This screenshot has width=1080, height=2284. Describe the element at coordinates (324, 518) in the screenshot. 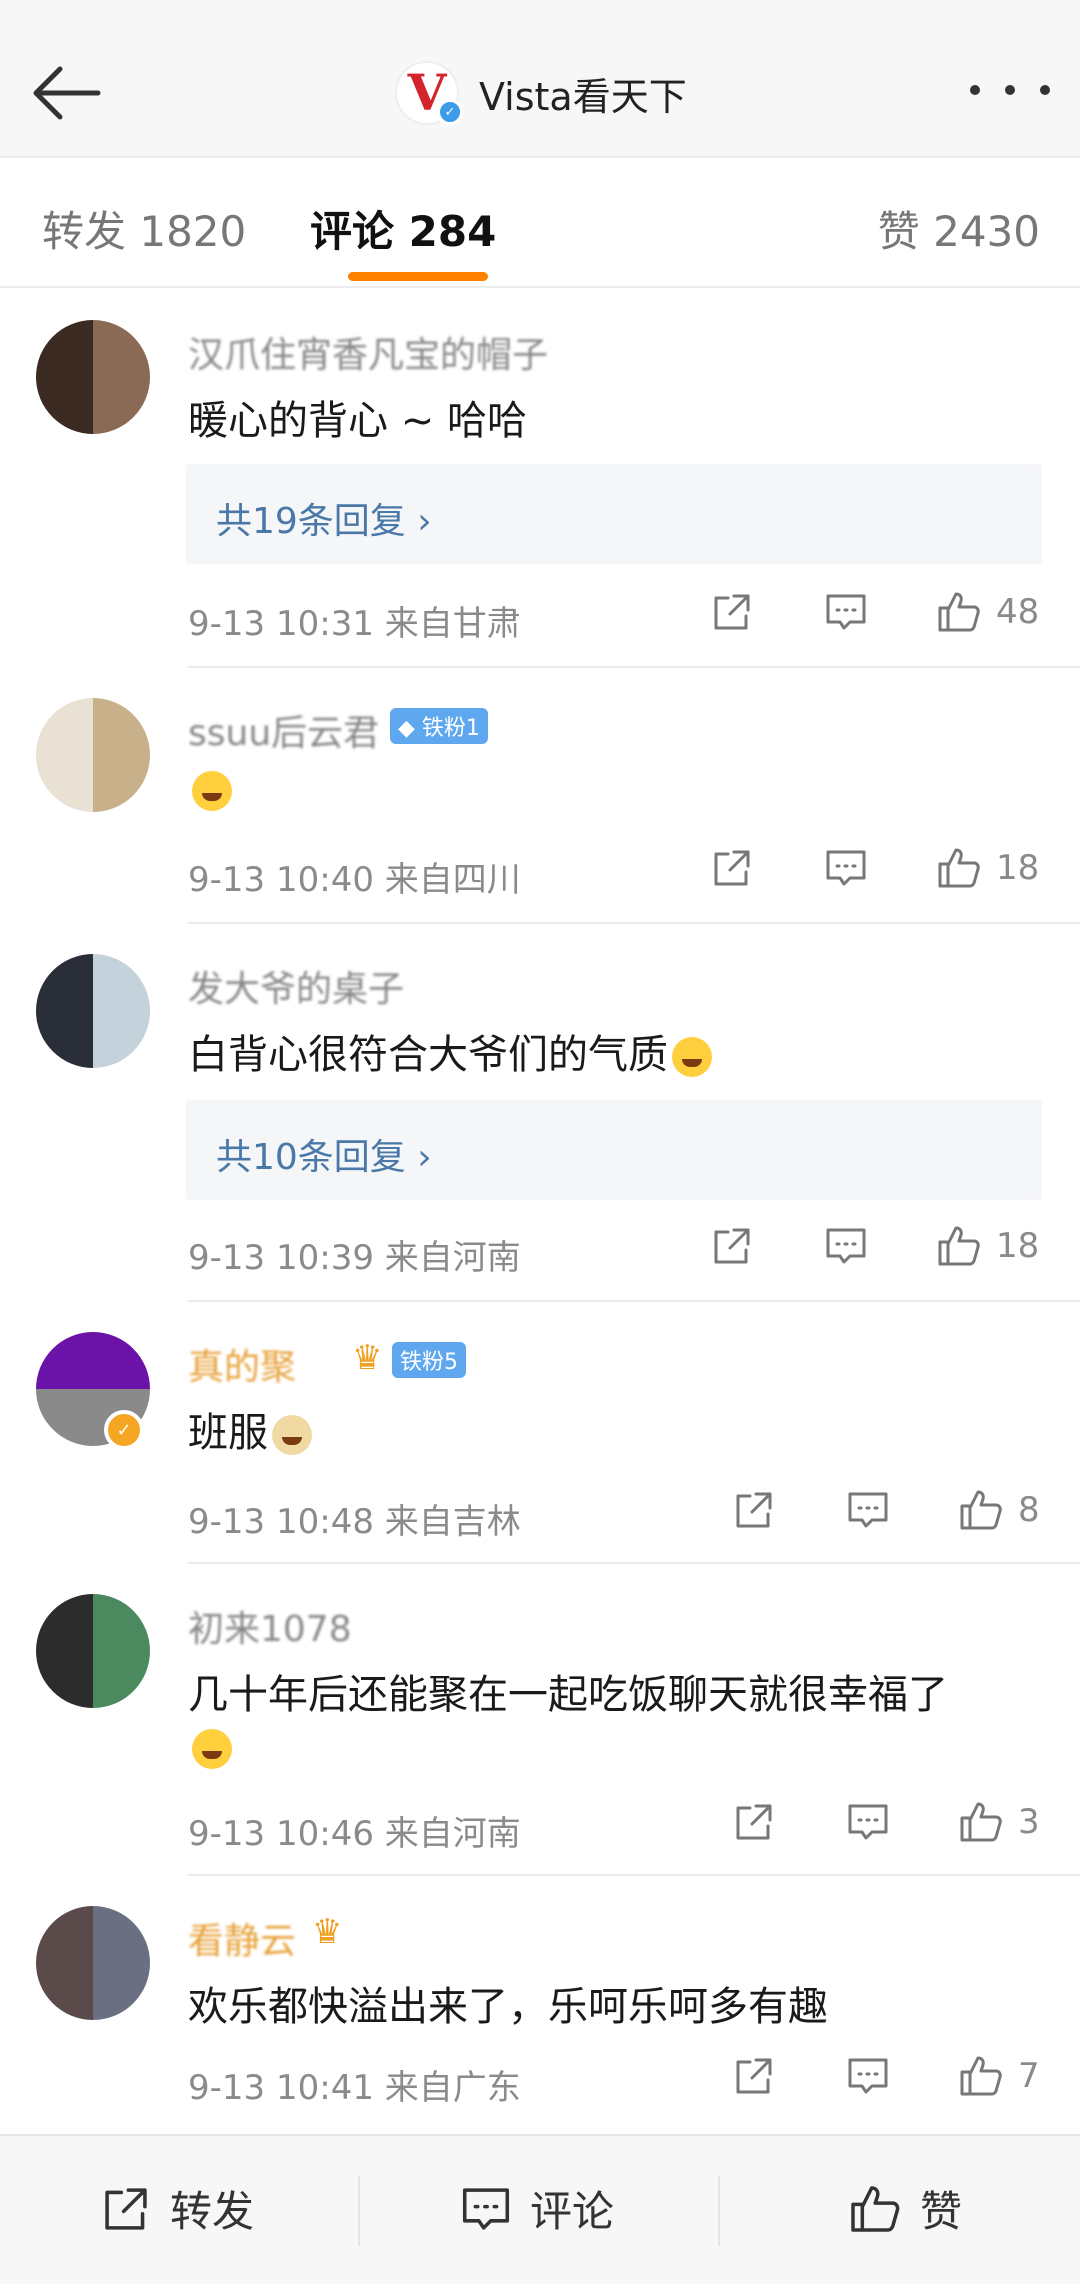

I see `replies-link: 共19条回复 ›` at that location.